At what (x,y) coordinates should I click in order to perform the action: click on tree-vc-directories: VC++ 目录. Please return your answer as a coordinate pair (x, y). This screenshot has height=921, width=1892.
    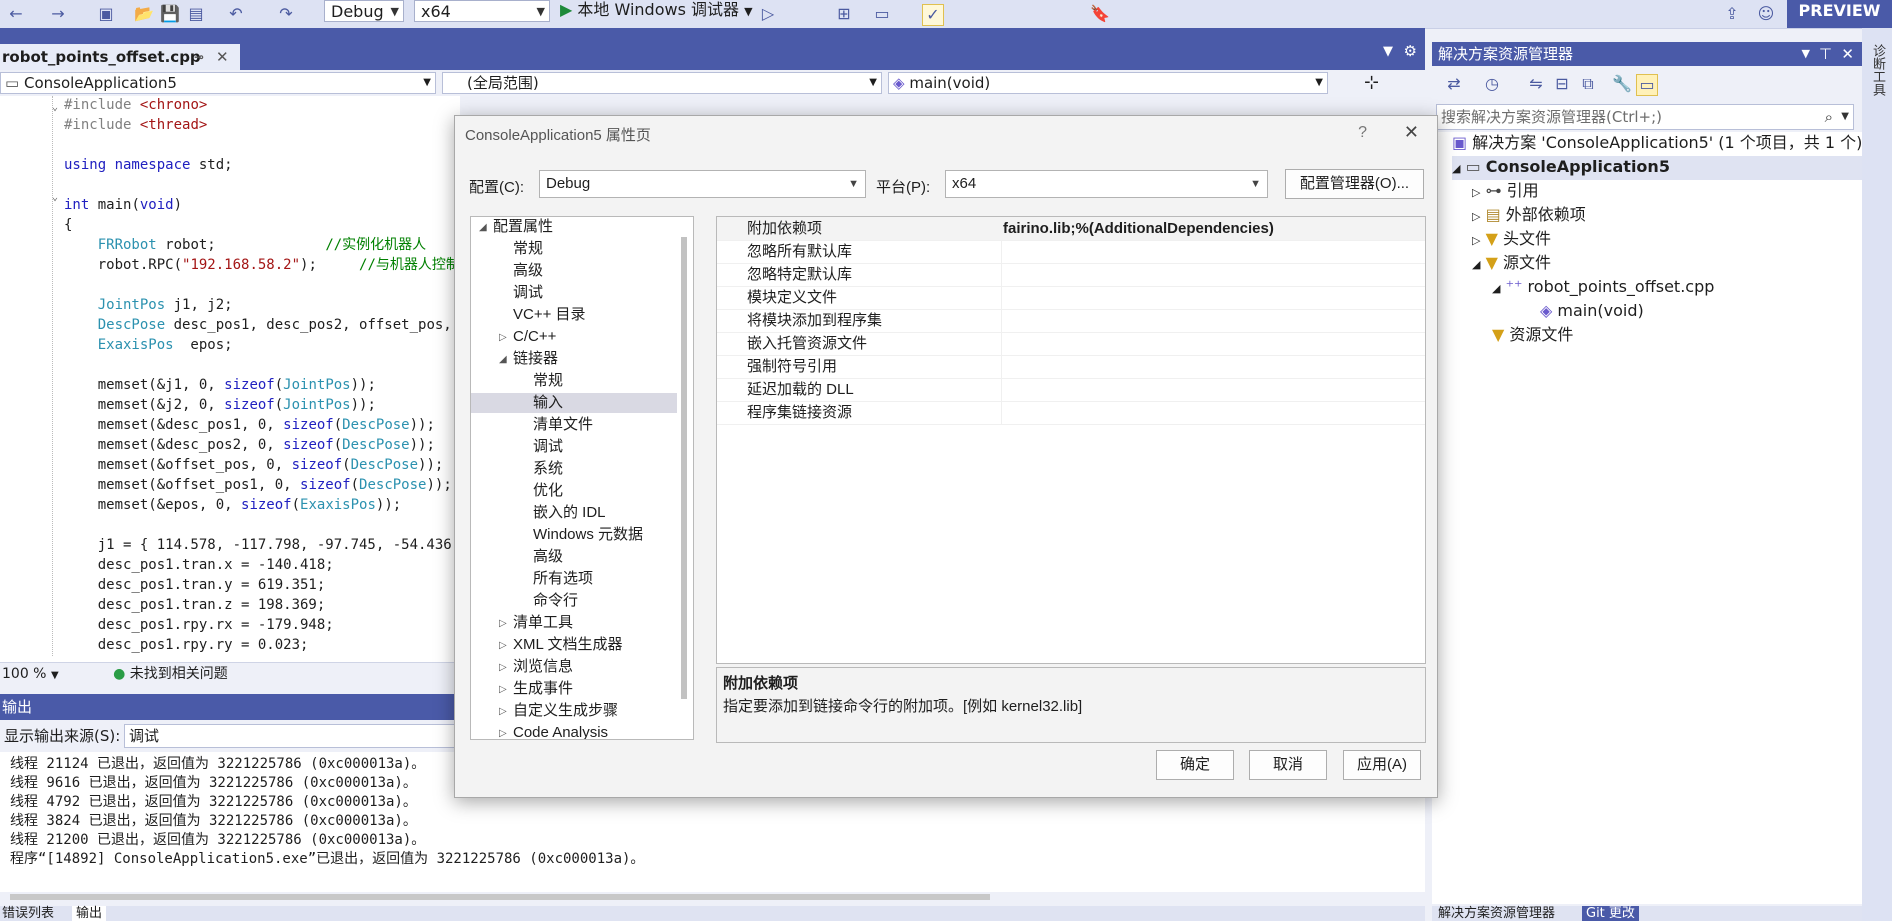
    Looking at the image, I should click on (549, 315).